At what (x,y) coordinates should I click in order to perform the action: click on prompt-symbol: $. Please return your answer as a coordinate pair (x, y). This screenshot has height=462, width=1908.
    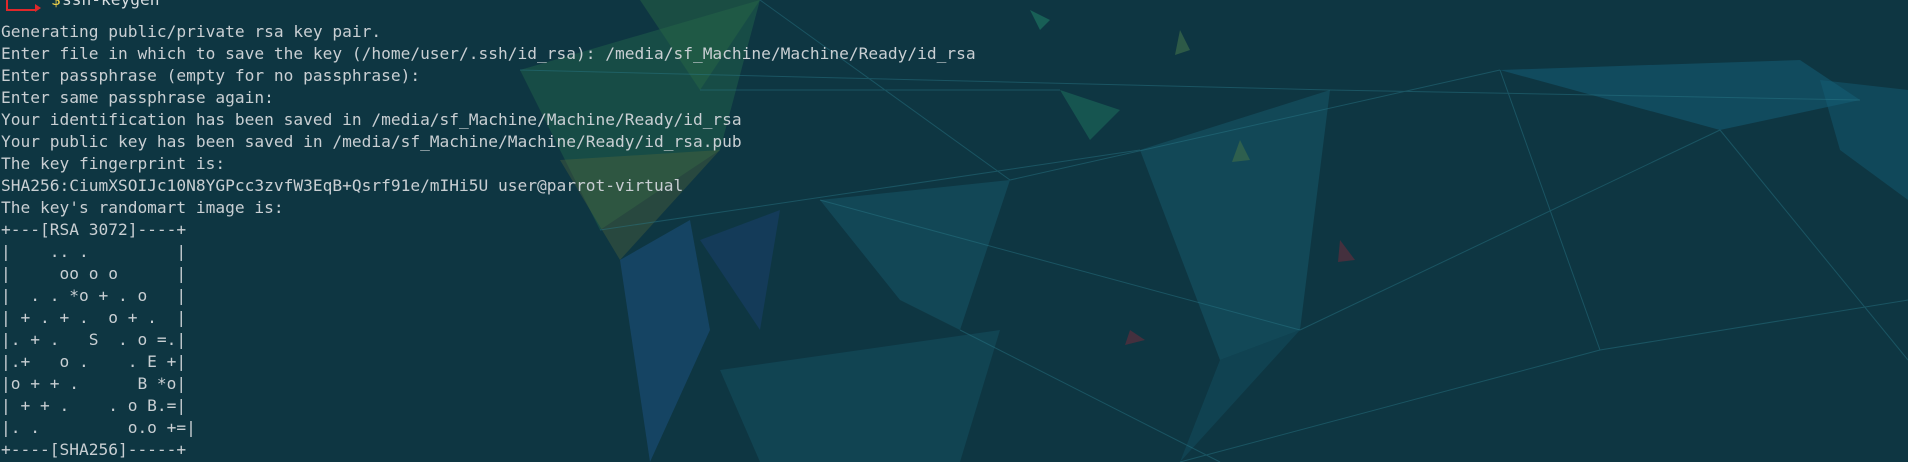
    Looking at the image, I should click on (56, 5).